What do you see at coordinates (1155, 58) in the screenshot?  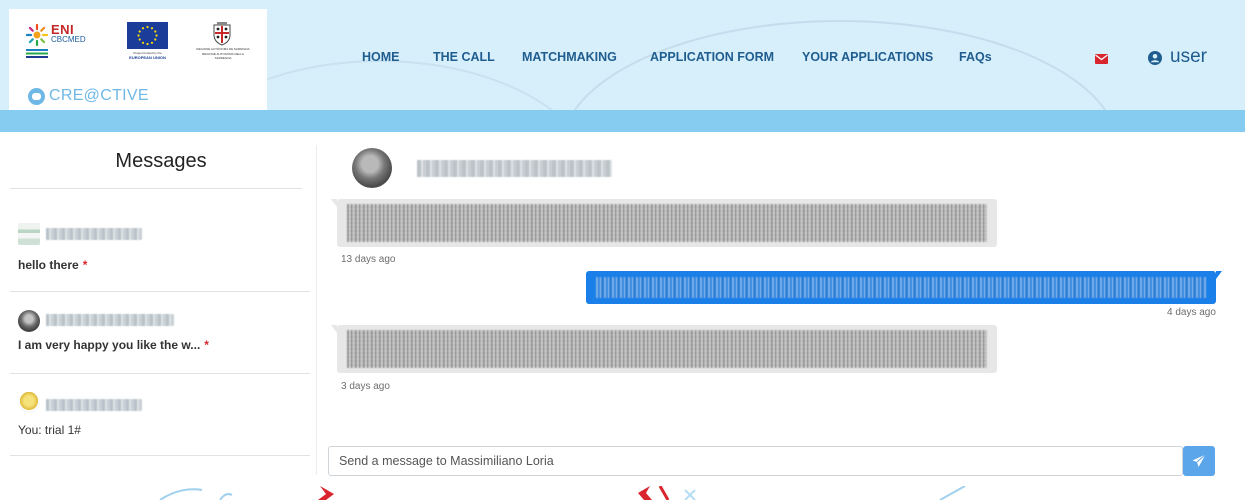 I see `user-circle-icon` at bounding box center [1155, 58].